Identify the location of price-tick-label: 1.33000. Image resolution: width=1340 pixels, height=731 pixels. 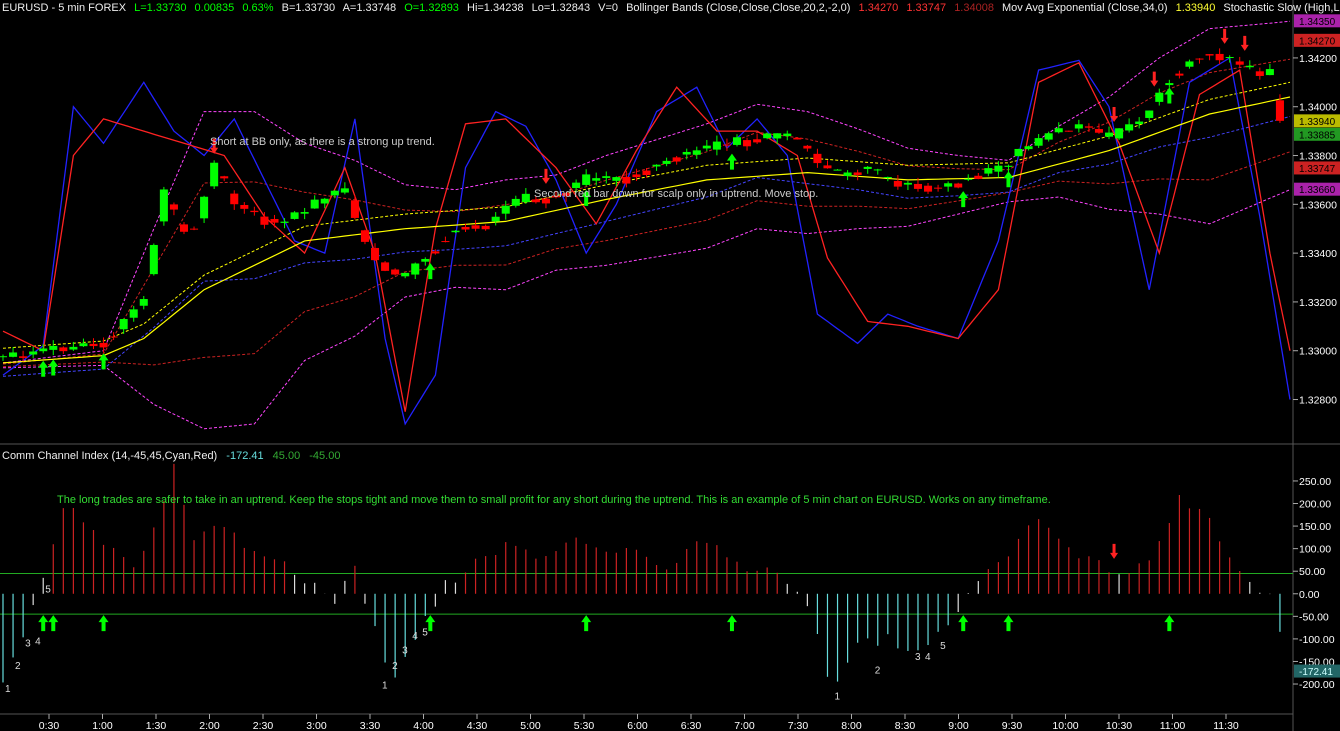
(1318, 352).